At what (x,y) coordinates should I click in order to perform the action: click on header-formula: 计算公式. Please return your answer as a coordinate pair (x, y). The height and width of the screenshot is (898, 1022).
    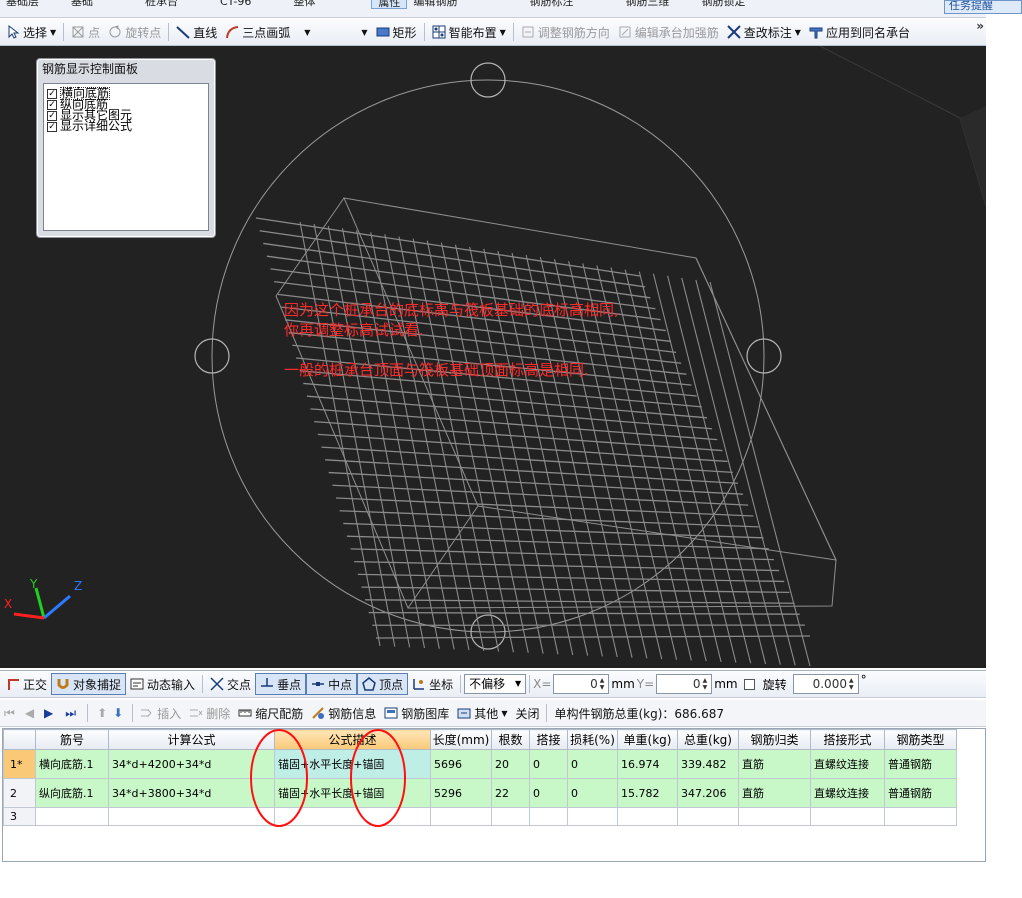
    Looking at the image, I should click on (191, 739).